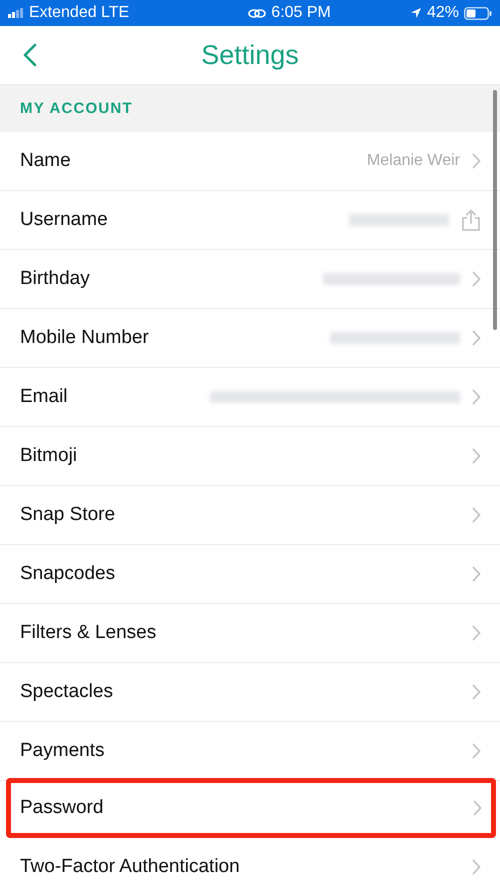 The width and height of the screenshot is (500, 889). Describe the element at coordinates (16, 13) in the screenshot. I see `signal-icon` at that location.